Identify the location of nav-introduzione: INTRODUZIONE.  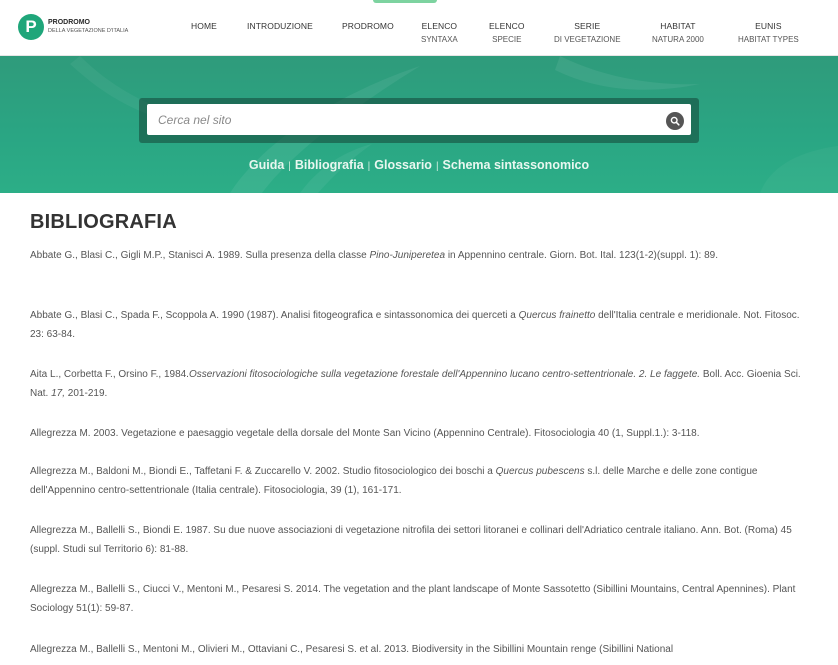
(280, 26).